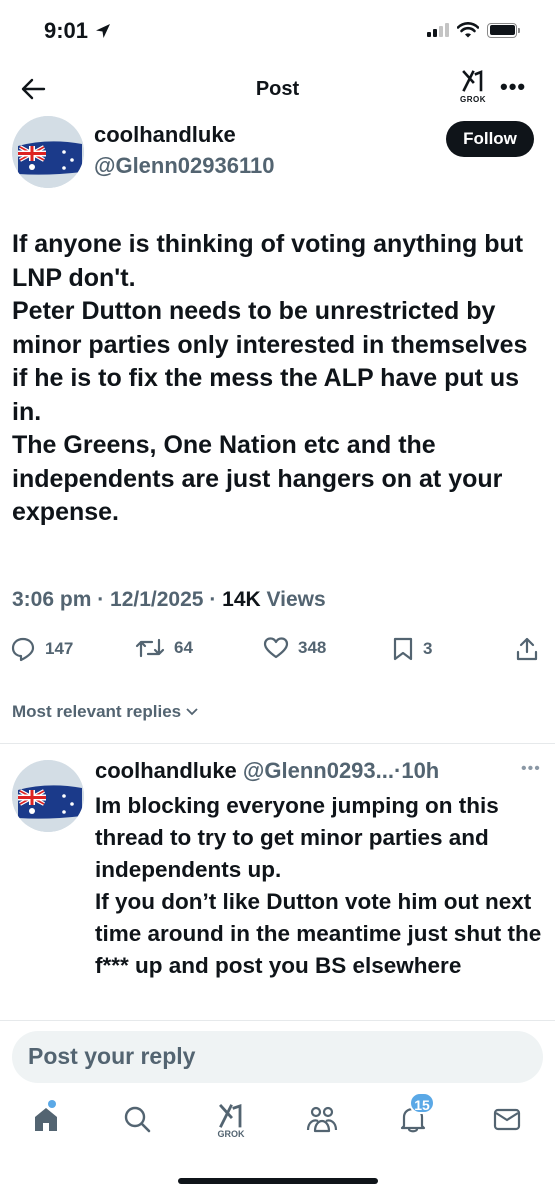 The width and height of the screenshot is (555, 1200). I want to click on like-count: 348, so click(312, 647).